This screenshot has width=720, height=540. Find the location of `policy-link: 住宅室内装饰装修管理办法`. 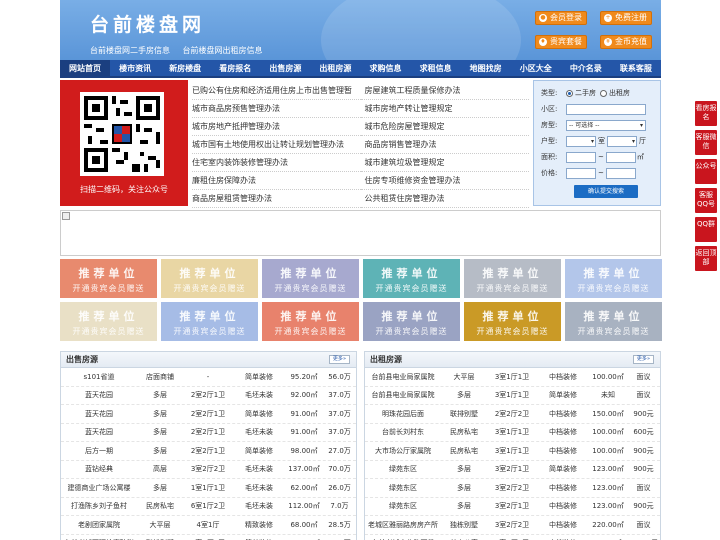

policy-link: 住宅室内装饰装修管理办法 is located at coordinates (276, 163).